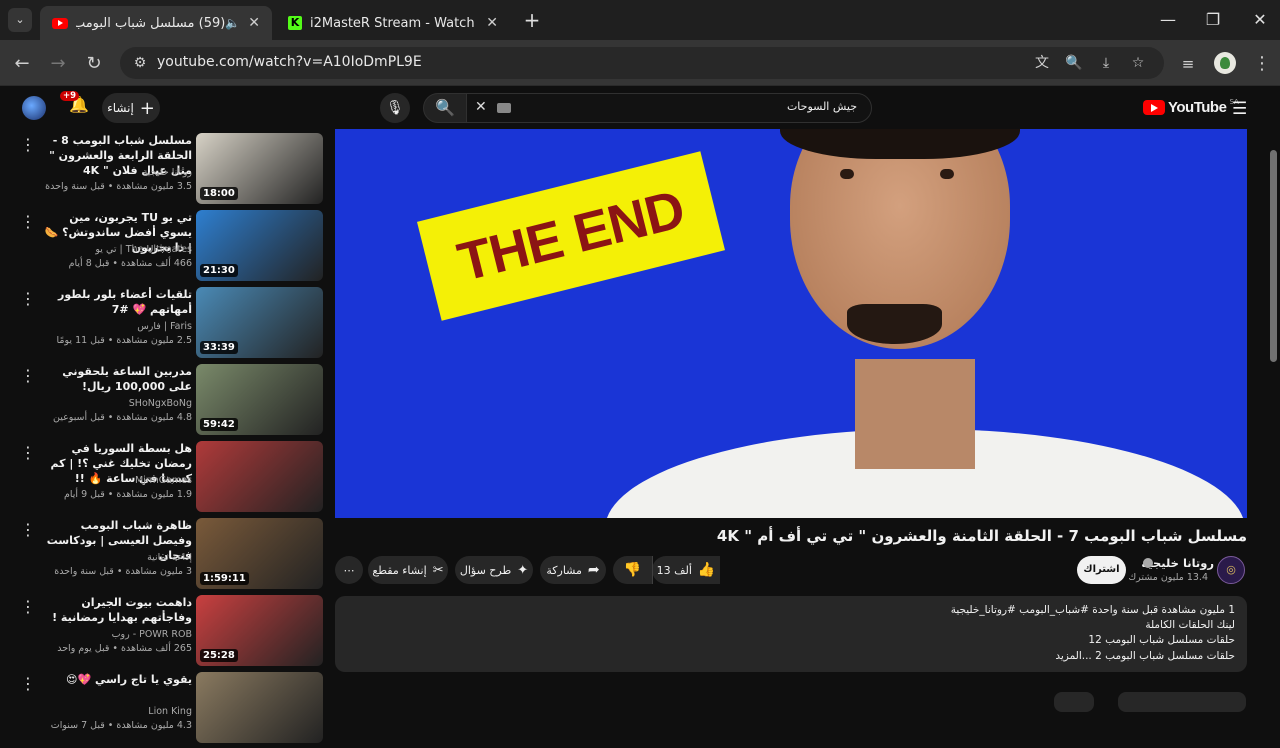 Image resolution: width=1280 pixels, height=748 pixels. I want to click on ask-button: طرح سؤال ✦, so click(494, 570).